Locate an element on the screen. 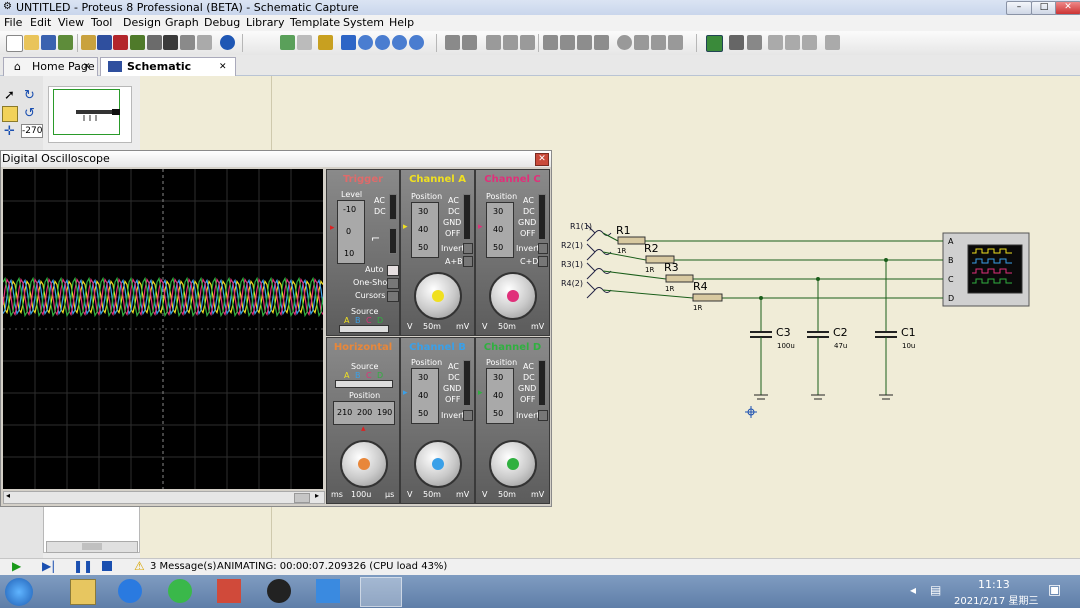 The image size is (1080, 608). menu-system: System is located at coordinates (363, 23).